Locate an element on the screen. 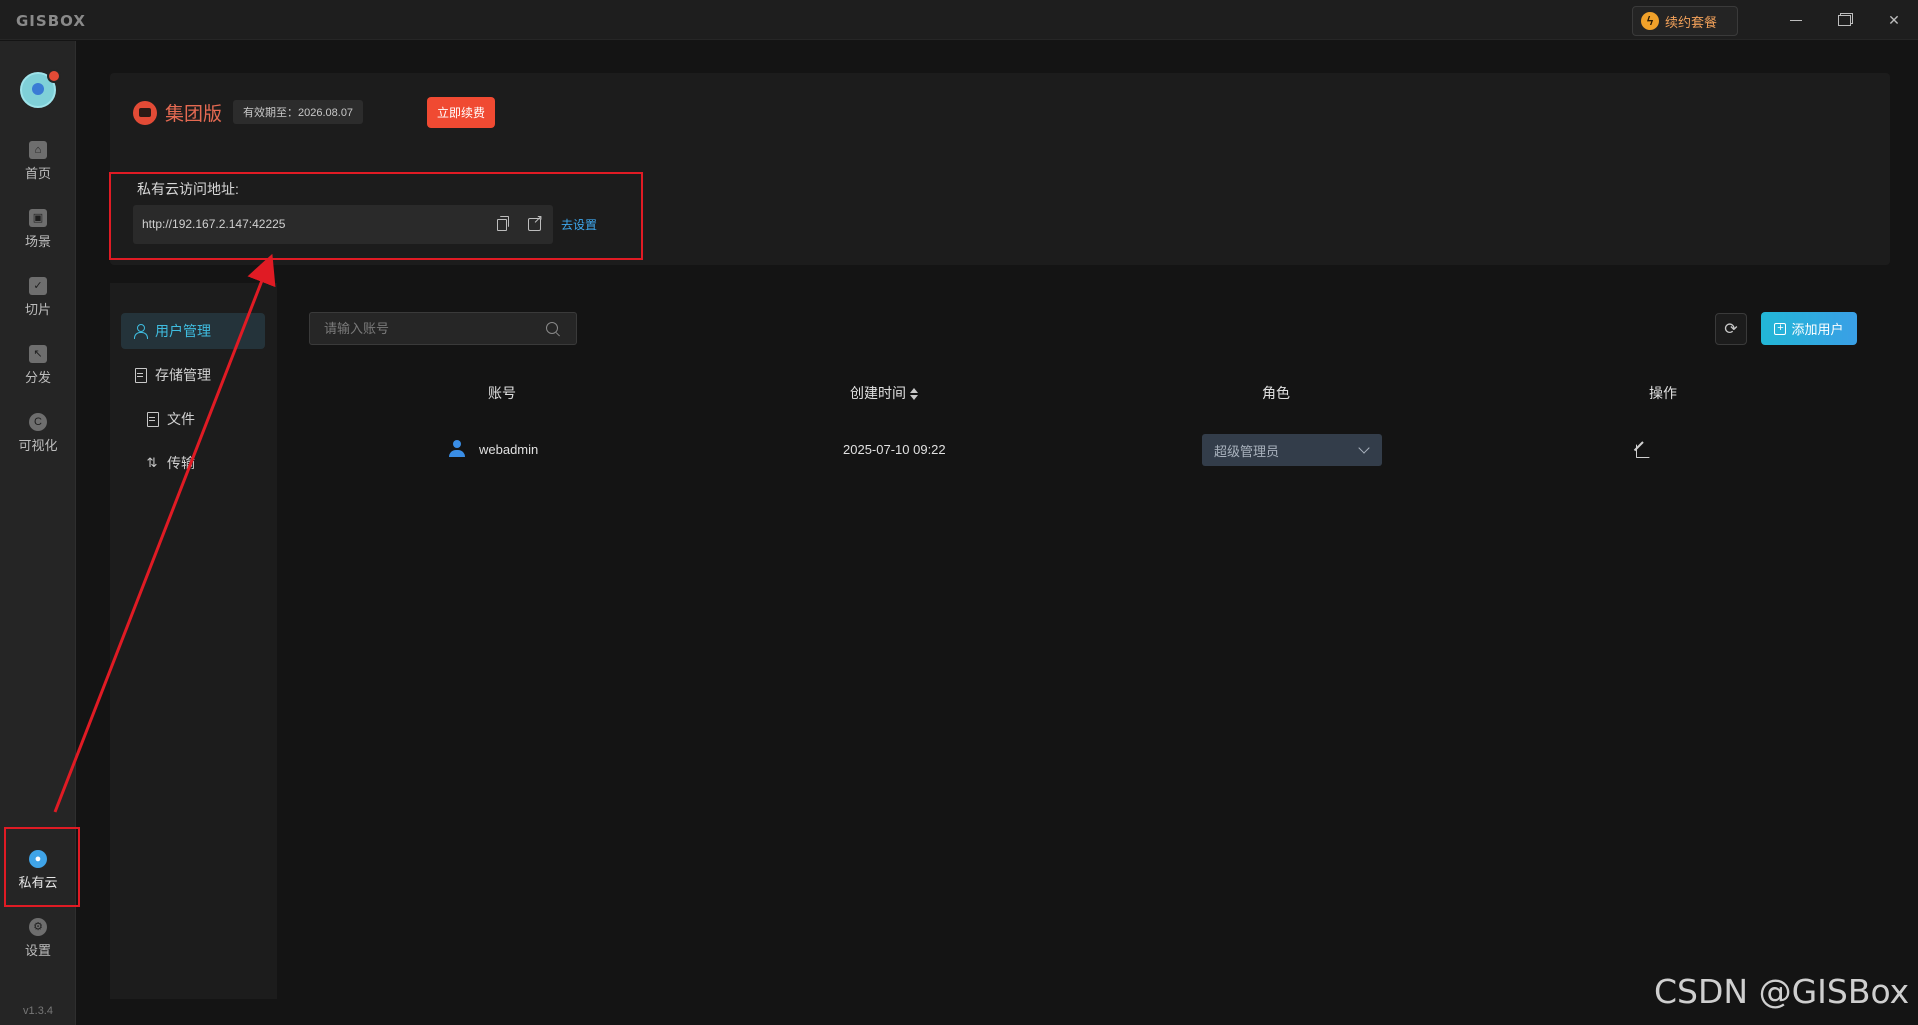  storage-icon is located at coordinates (140, 375).